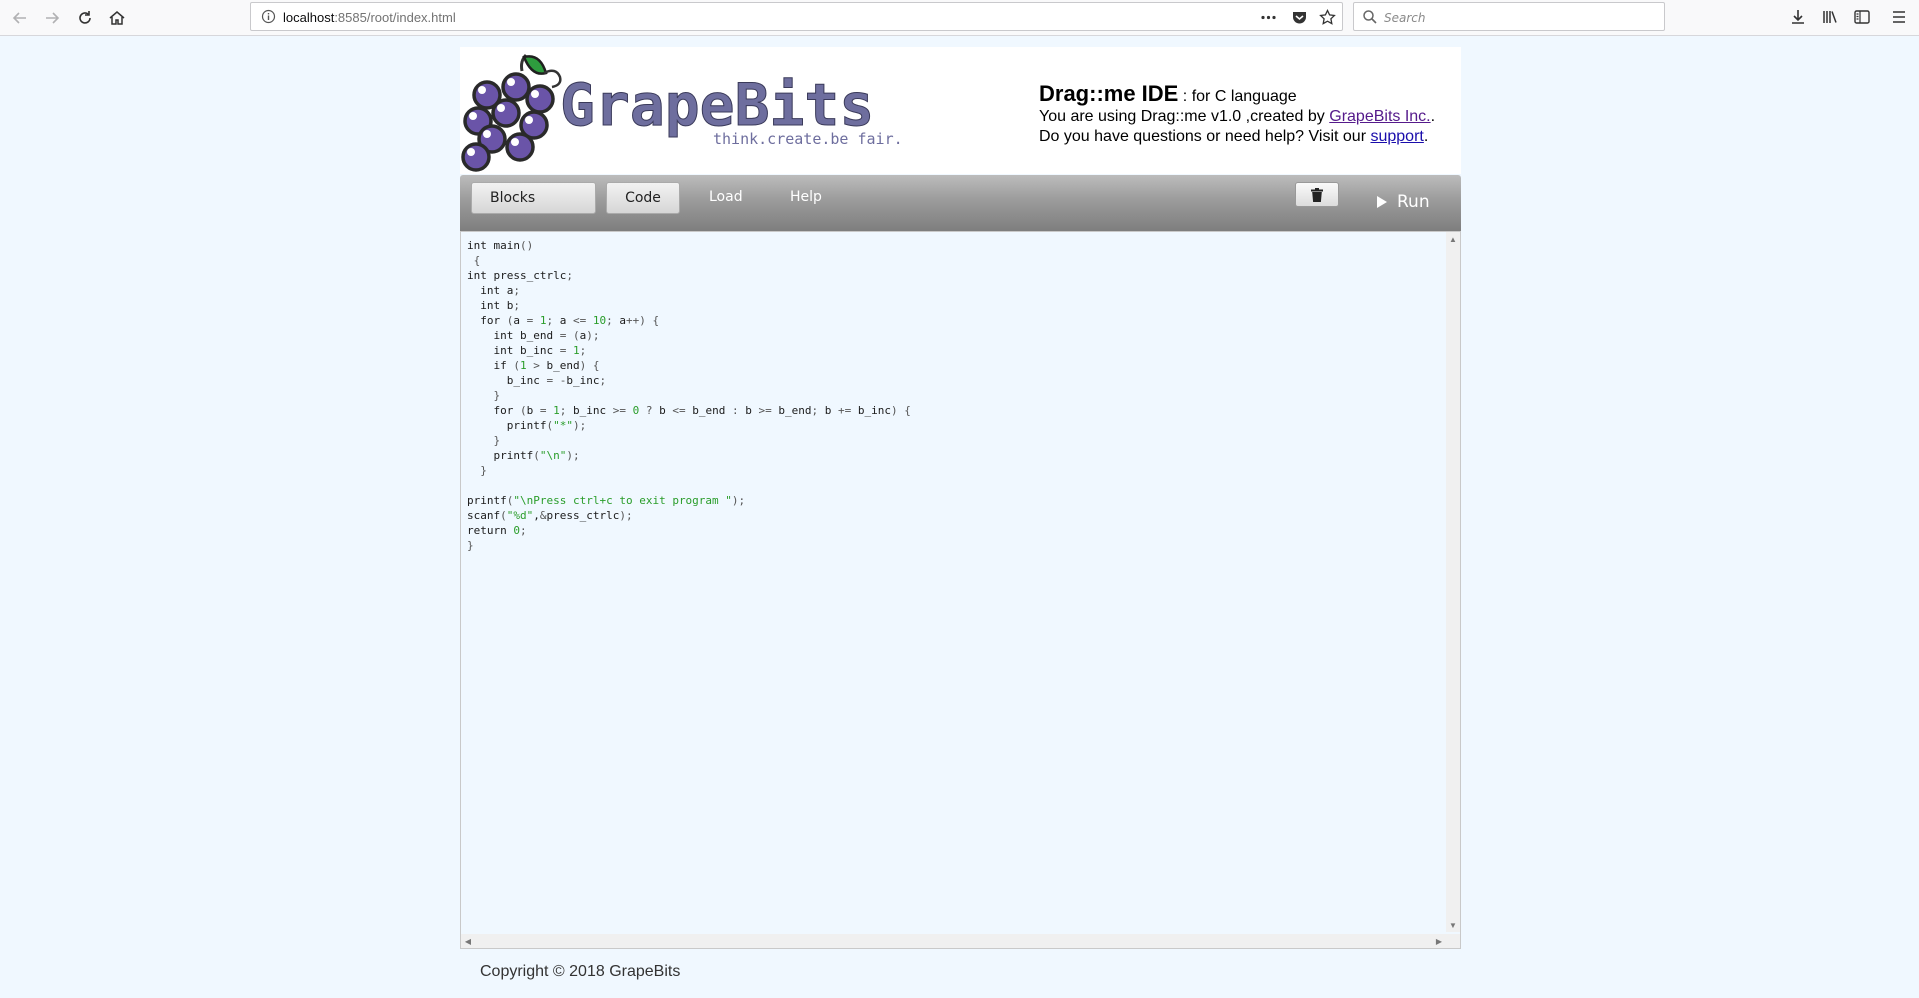 This screenshot has width=1919, height=998. I want to click on code-line: scanf("%d",&press_ctrlc);, so click(550, 515).